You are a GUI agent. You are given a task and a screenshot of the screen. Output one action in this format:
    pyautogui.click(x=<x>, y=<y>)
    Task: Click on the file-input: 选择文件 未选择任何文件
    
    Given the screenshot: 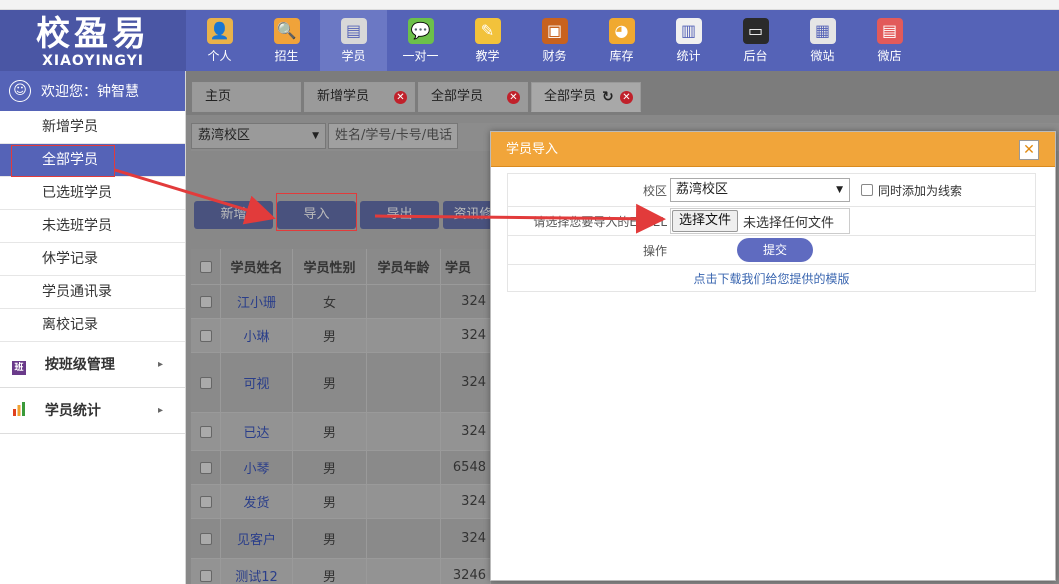 What is the action you would take?
    pyautogui.click(x=760, y=221)
    